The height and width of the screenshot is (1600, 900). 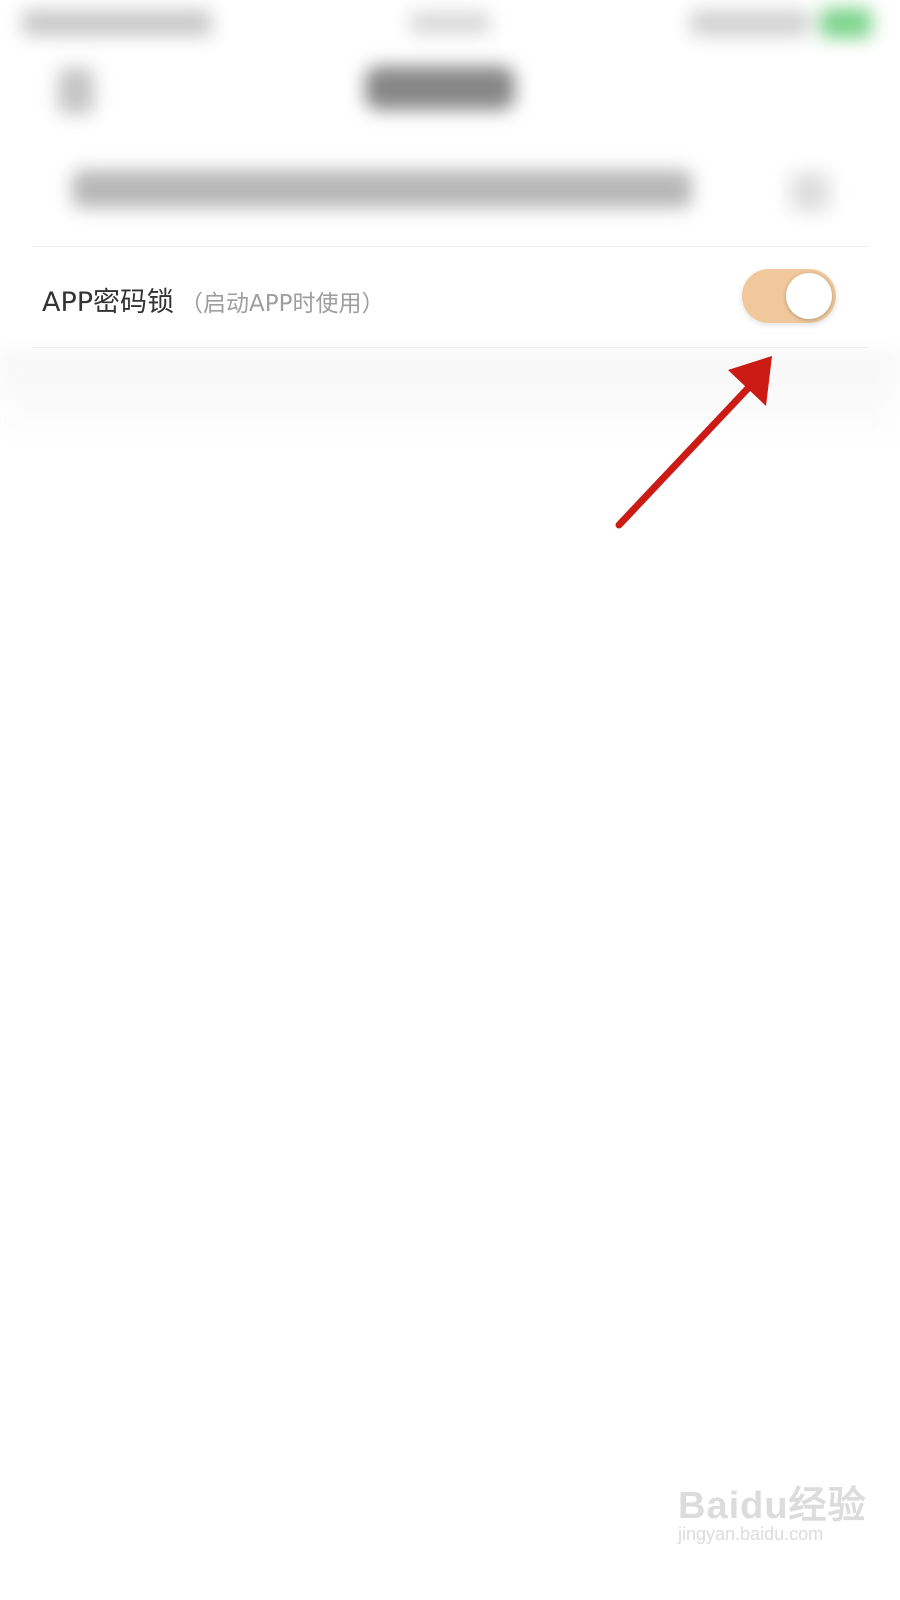 I want to click on battery-icon, so click(x=846, y=23).